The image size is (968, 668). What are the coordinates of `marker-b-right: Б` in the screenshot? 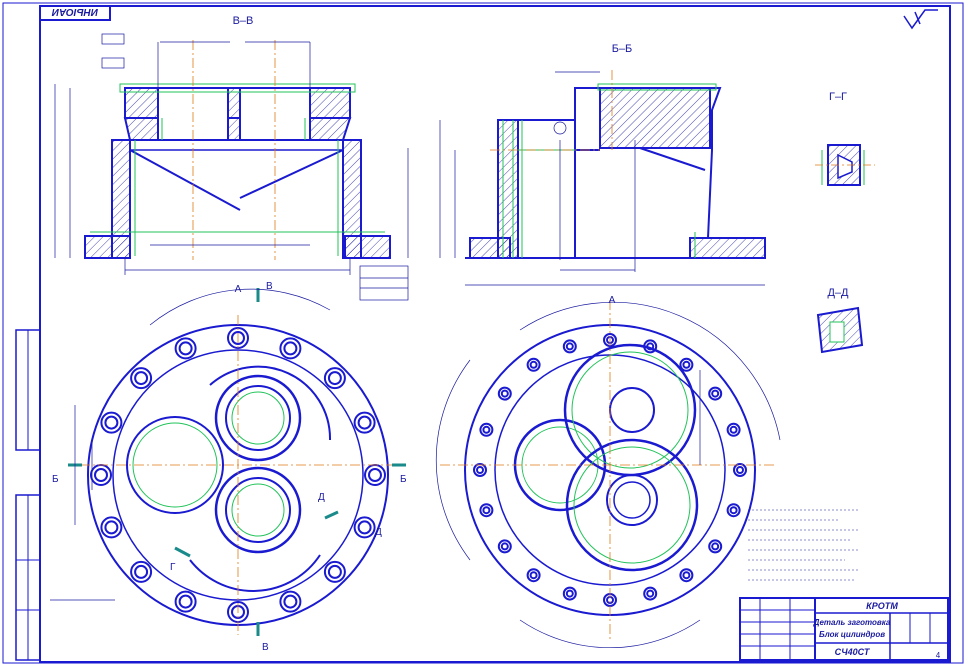 It's located at (403, 479).